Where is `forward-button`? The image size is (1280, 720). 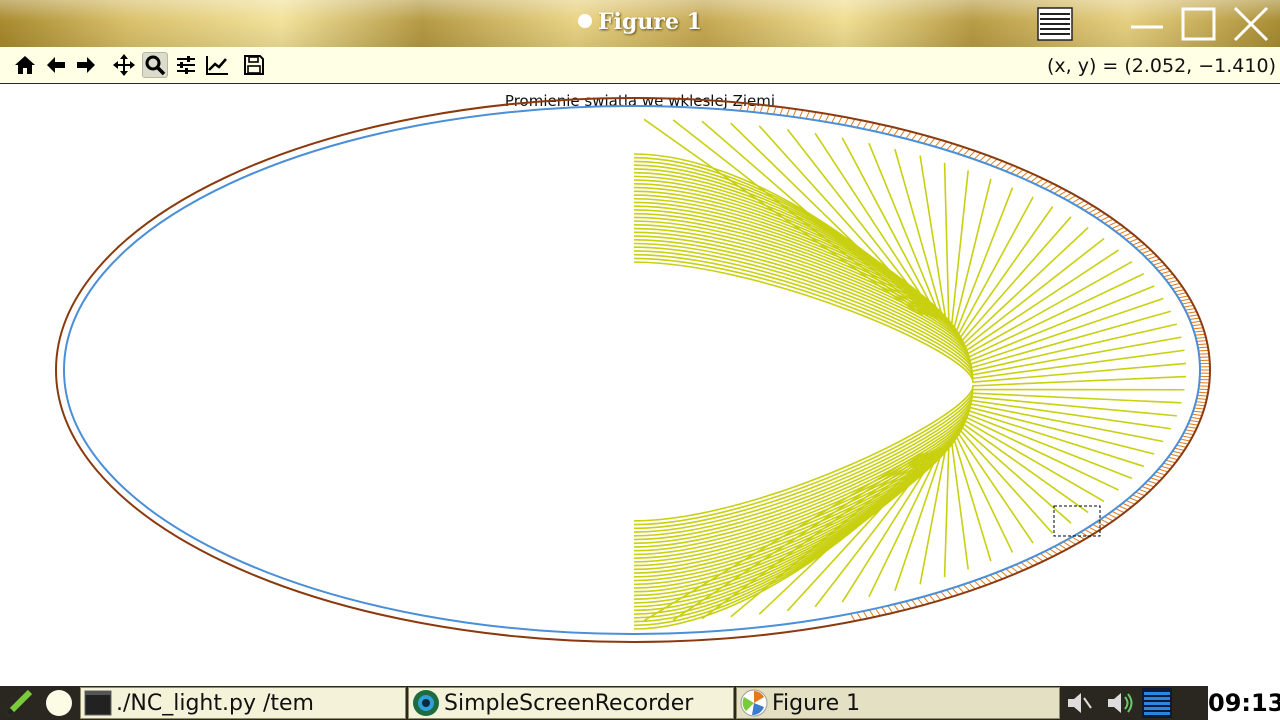
forward-button is located at coordinates (86, 65).